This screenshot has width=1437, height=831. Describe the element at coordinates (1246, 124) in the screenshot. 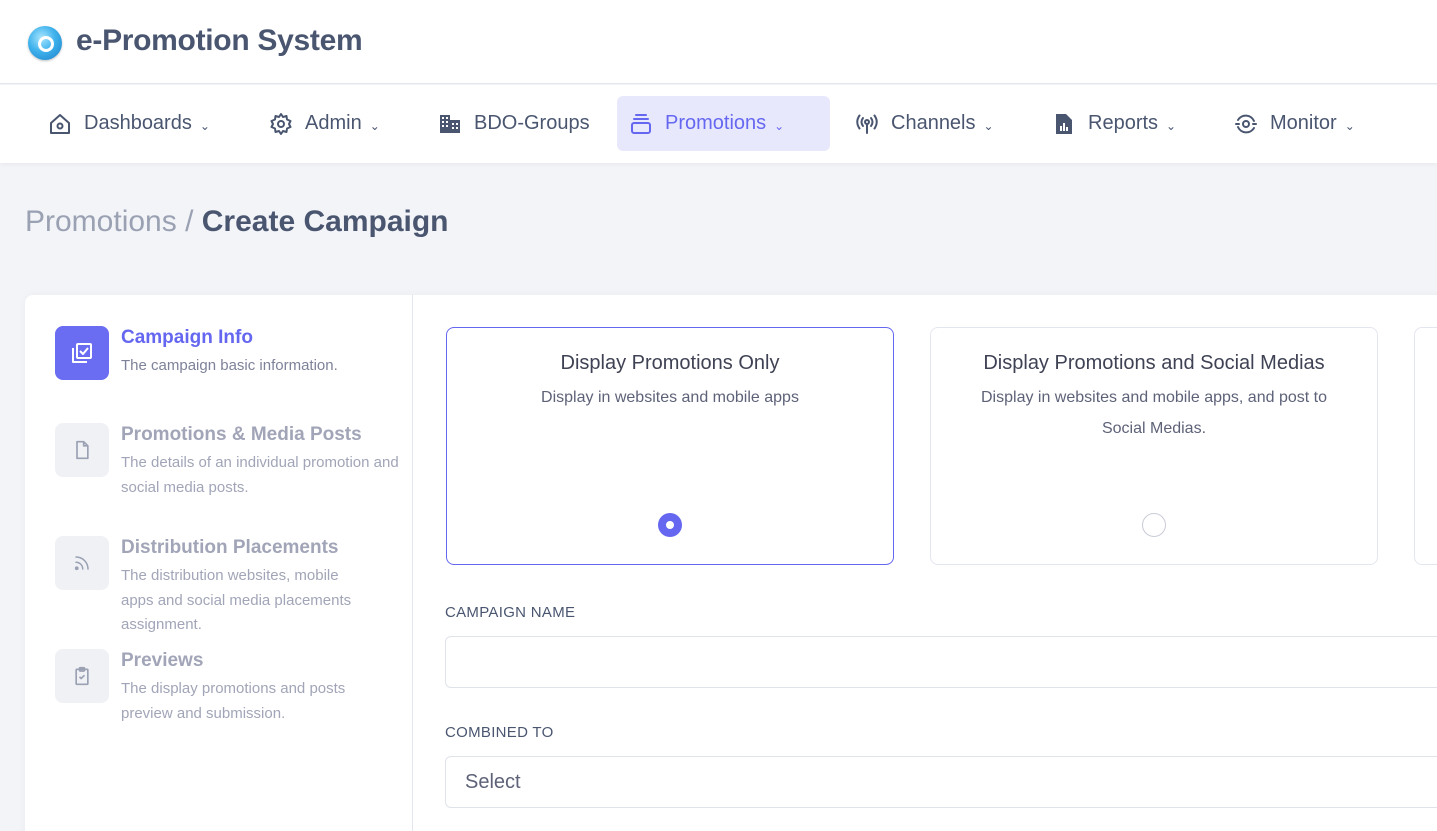

I see `monitor-eye-icon` at that location.